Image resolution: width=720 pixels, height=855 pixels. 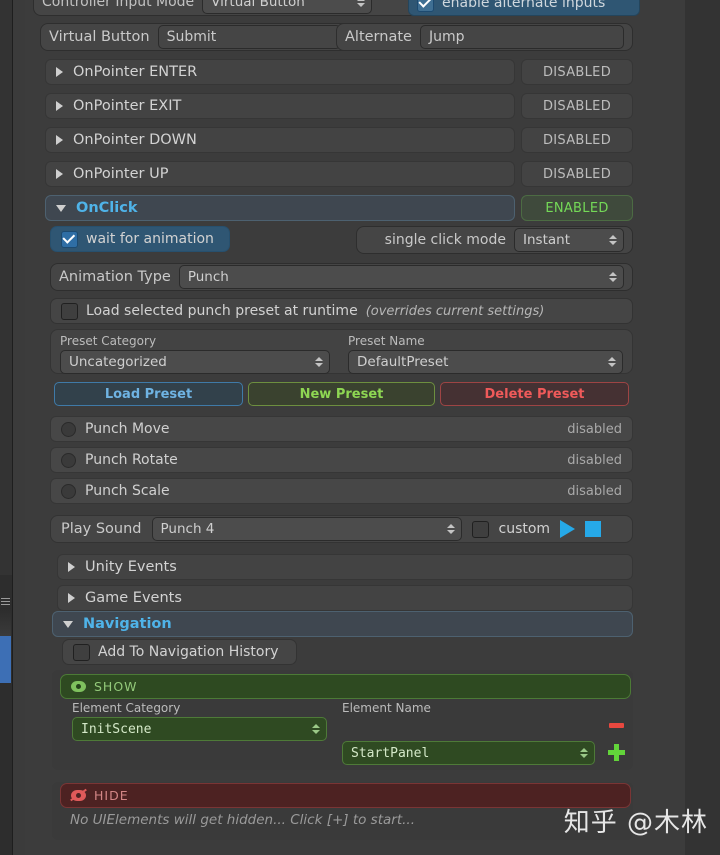 I want to click on event-name: OnPointer UP, so click(x=121, y=174).